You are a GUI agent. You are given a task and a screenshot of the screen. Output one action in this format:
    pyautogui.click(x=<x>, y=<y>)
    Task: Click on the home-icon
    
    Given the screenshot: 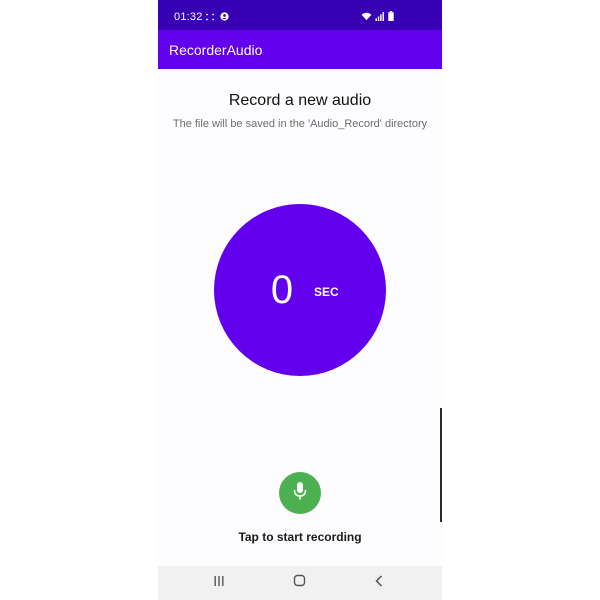 What is the action you would take?
    pyautogui.click(x=299, y=583)
    